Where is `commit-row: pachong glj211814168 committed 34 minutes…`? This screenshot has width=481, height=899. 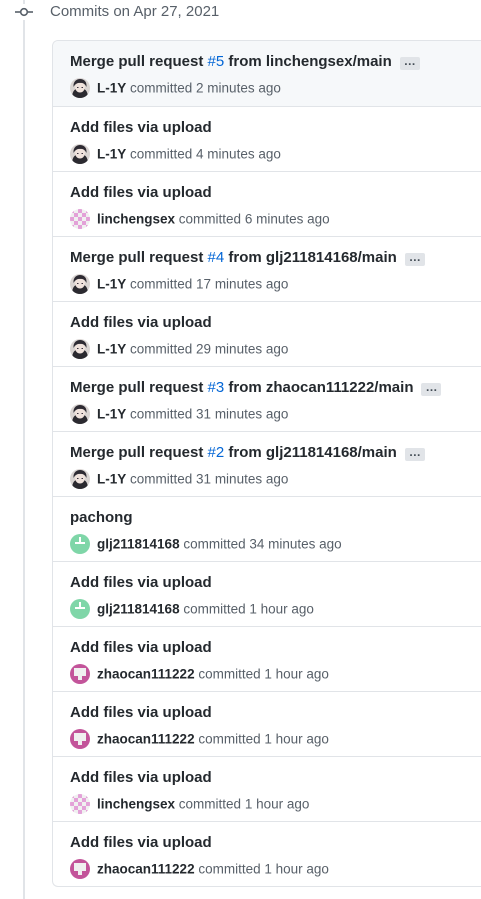 commit-row: pachong glj211814168 committed 34 minutes… is located at coordinates (267, 528).